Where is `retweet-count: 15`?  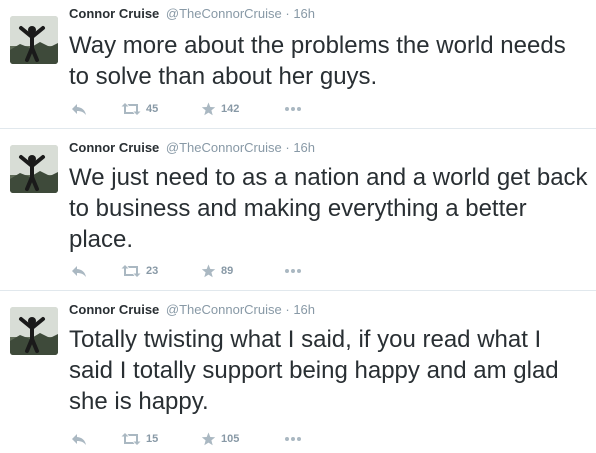 retweet-count: 15 is located at coordinates (152, 439).